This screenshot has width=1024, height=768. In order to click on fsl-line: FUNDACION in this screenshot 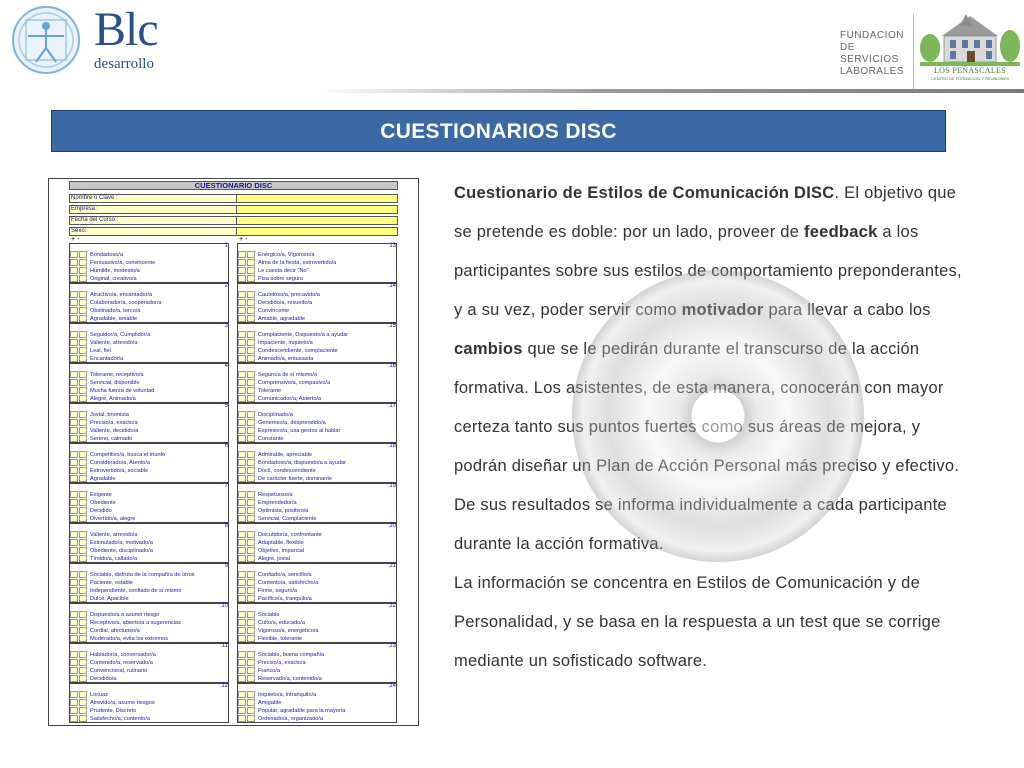, I will do `click(872, 35)`.